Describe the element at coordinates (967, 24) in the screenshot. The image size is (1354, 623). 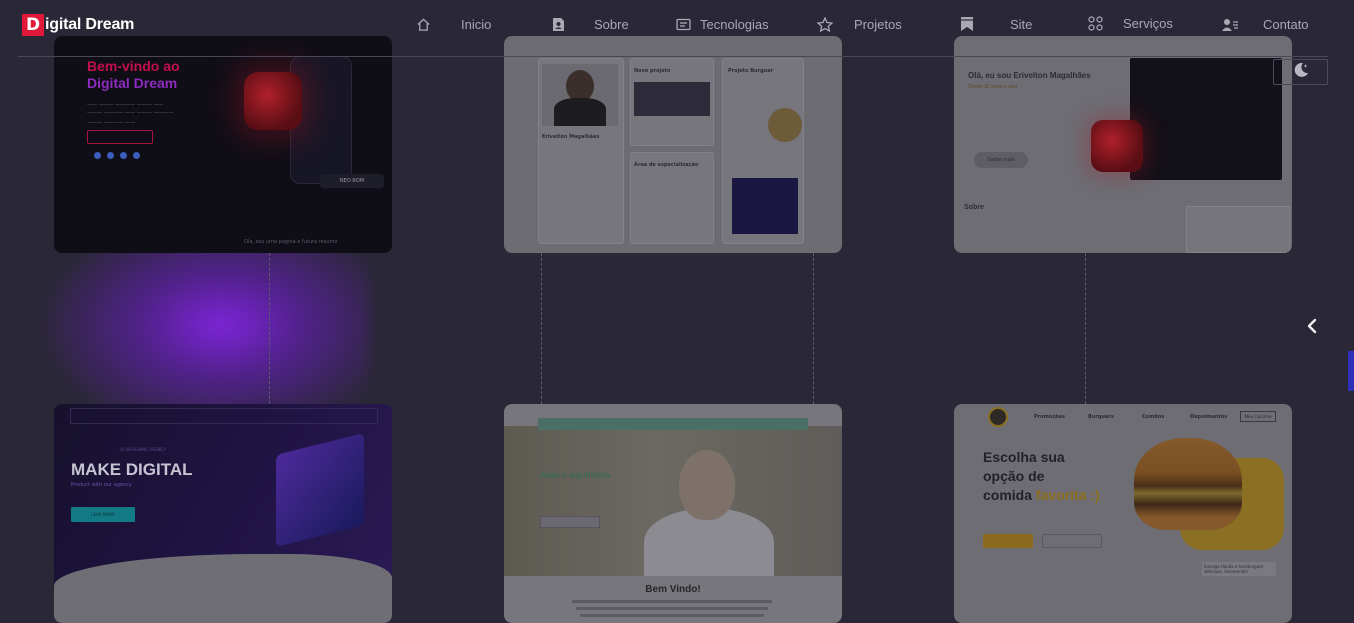
I see `bookmark-icon` at that location.